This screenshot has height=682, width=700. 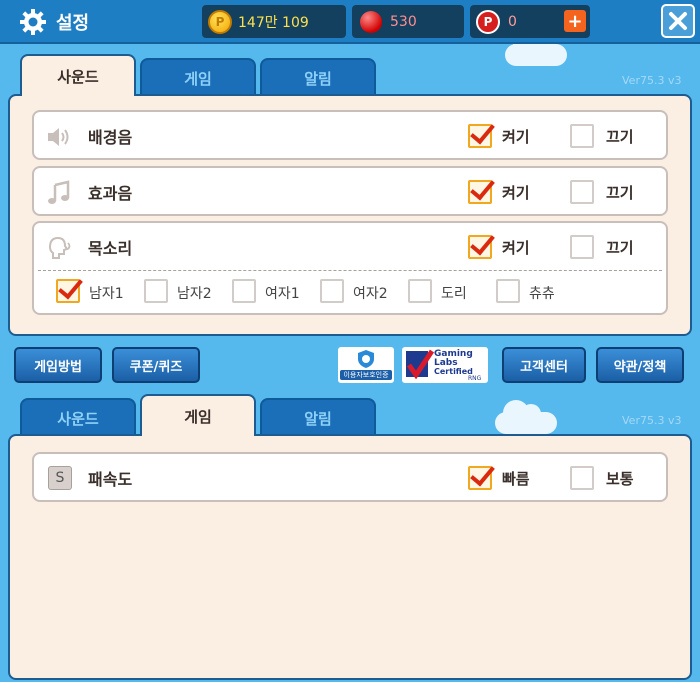 What do you see at coordinates (516, 479) in the screenshot?
I see `speed-fast-label: 빠름` at bounding box center [516, 479].